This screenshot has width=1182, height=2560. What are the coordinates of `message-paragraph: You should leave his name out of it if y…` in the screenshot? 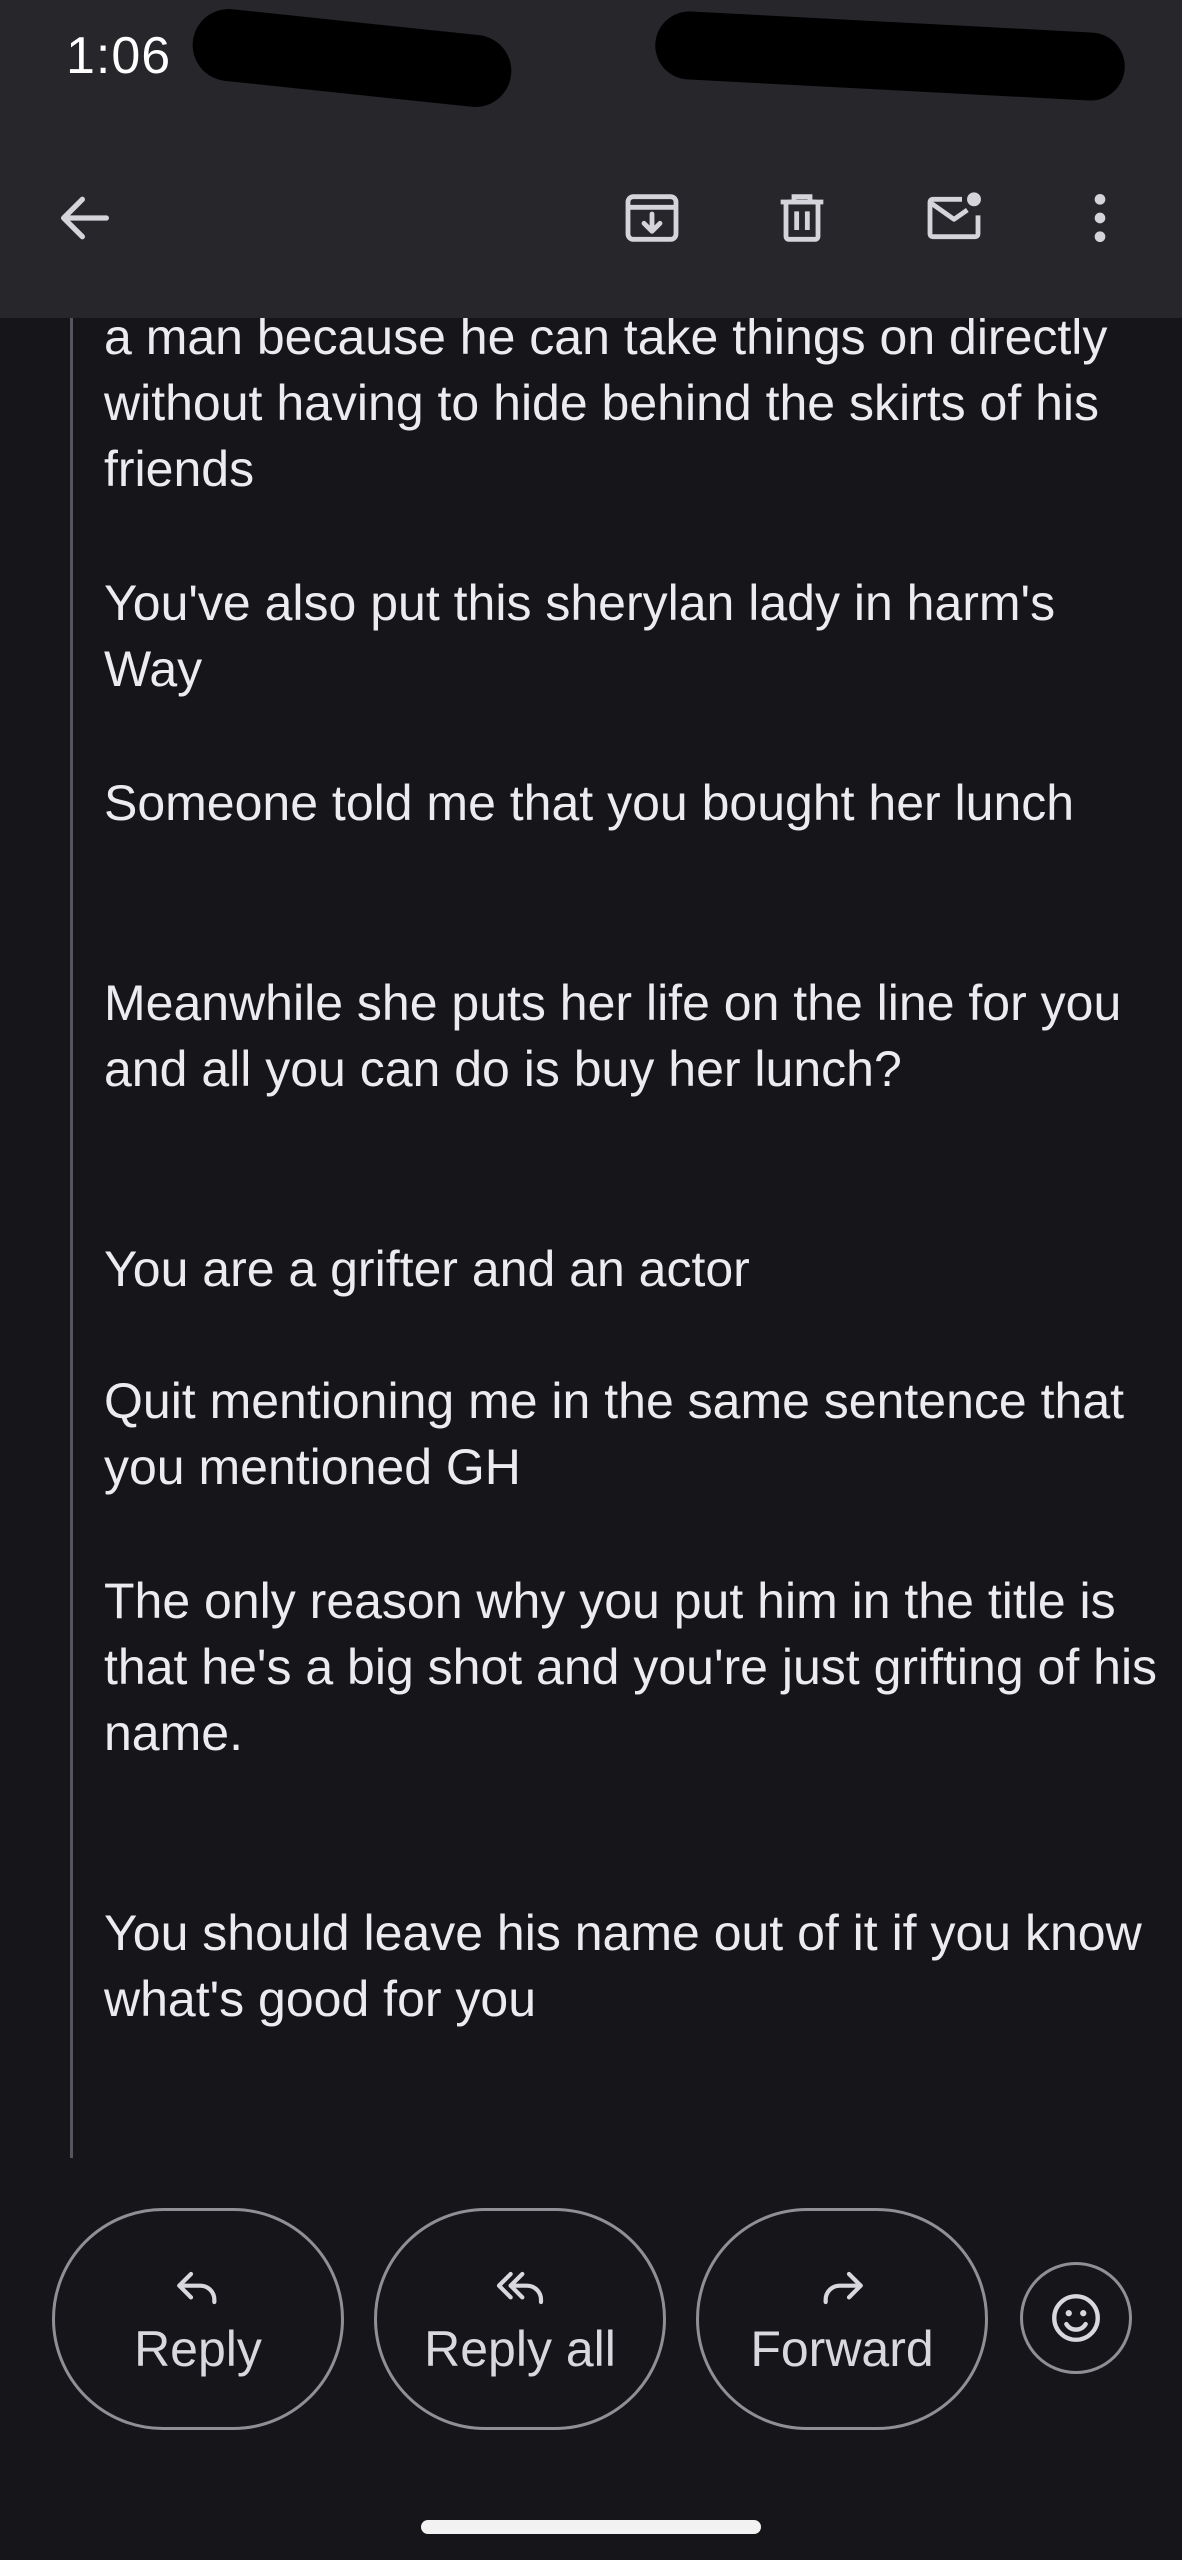 It's located at (623, 1966).